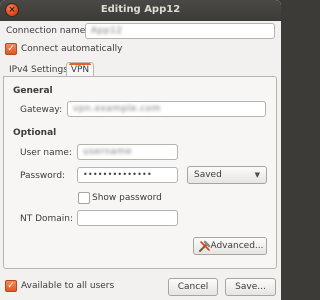 This screenshot has height=300, width=320. Describe the element at coordinates (193, 287) in the screenshot. I see `cancel-button: Cancel` at that location.